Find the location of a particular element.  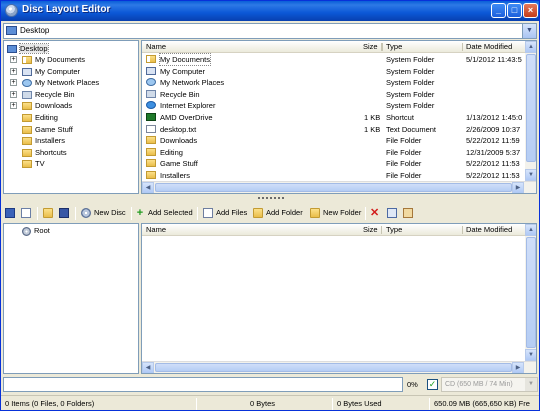

tree-item: Shortcuts is located at coordinates (44, 152).